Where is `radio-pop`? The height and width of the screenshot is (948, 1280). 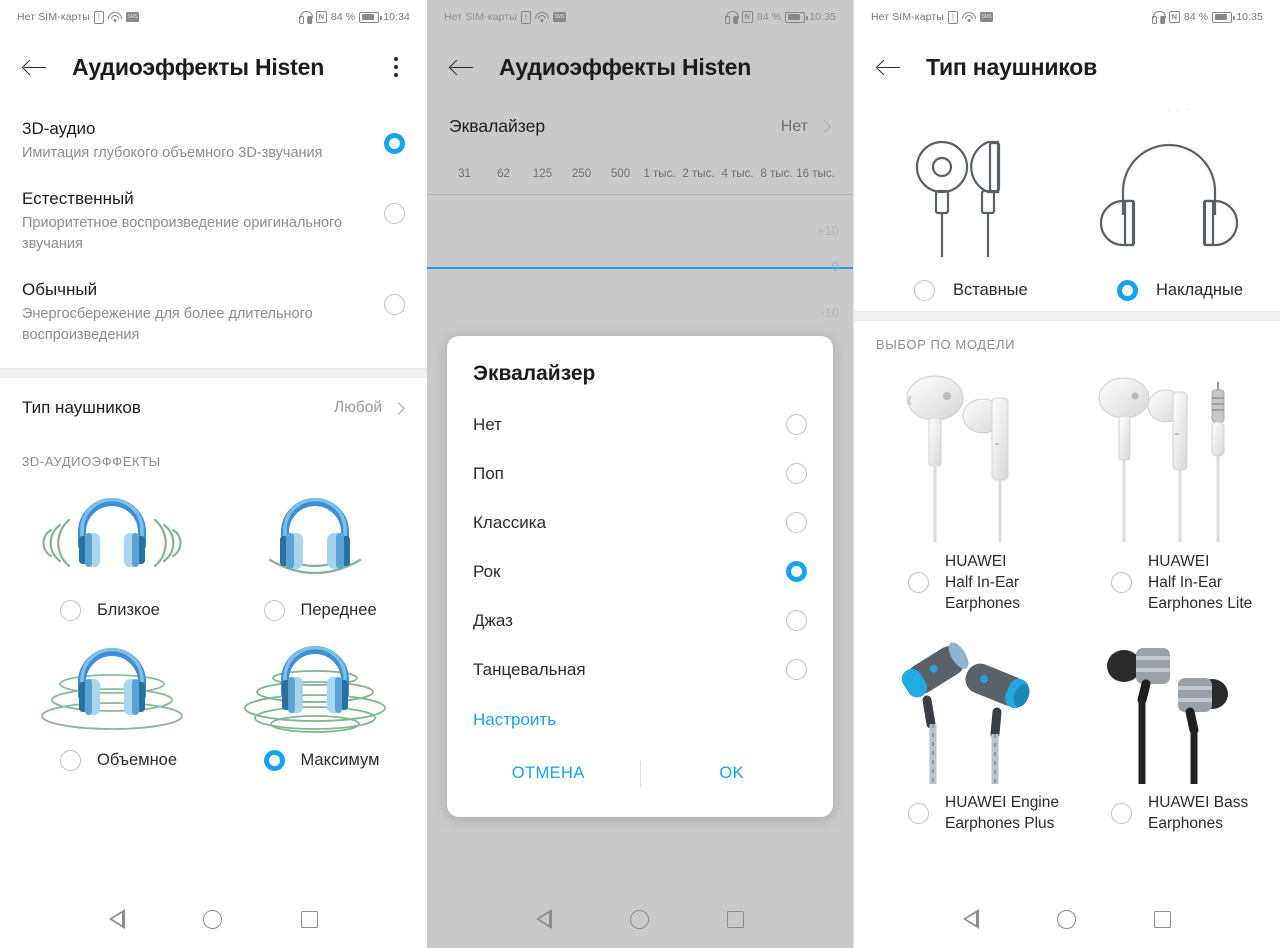
radio-pop is located at coordinates (796, 473).